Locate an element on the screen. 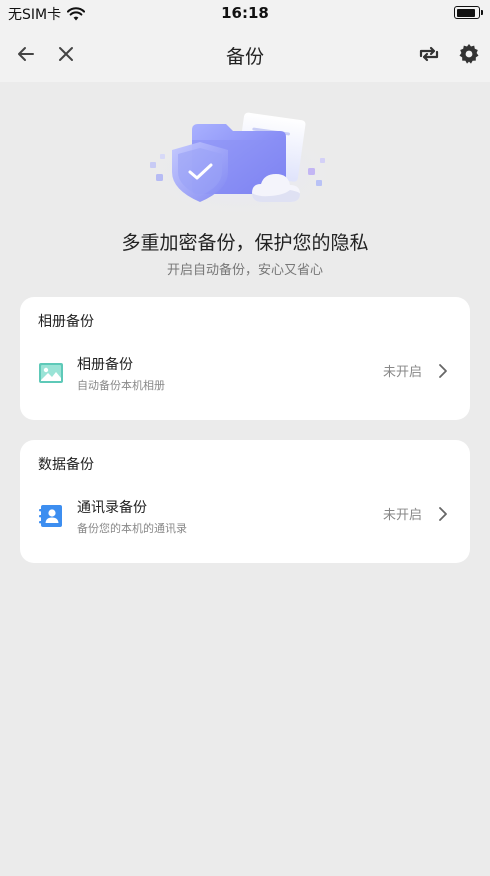 The height and width of the screenshot is (876, 490). contacts-backup-status: 未开启 is located at coordinates (402, 515).